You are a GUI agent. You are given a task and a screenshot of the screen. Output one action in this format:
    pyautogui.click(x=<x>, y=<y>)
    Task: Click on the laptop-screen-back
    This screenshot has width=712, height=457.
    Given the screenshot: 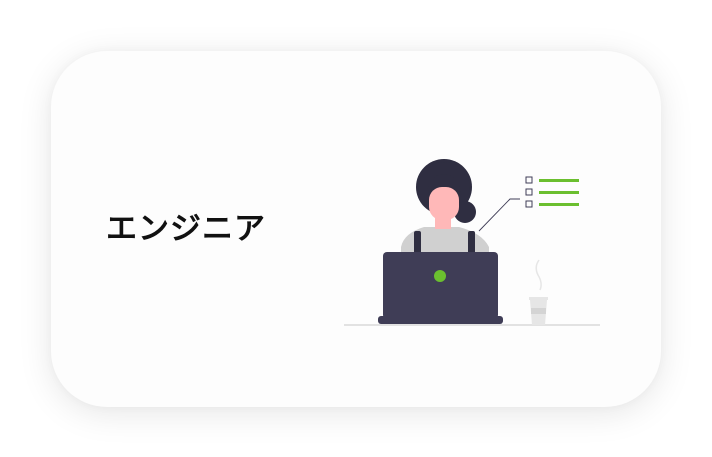 What is the action you would take?
    pyautogui.click(x=440, y=285)
    